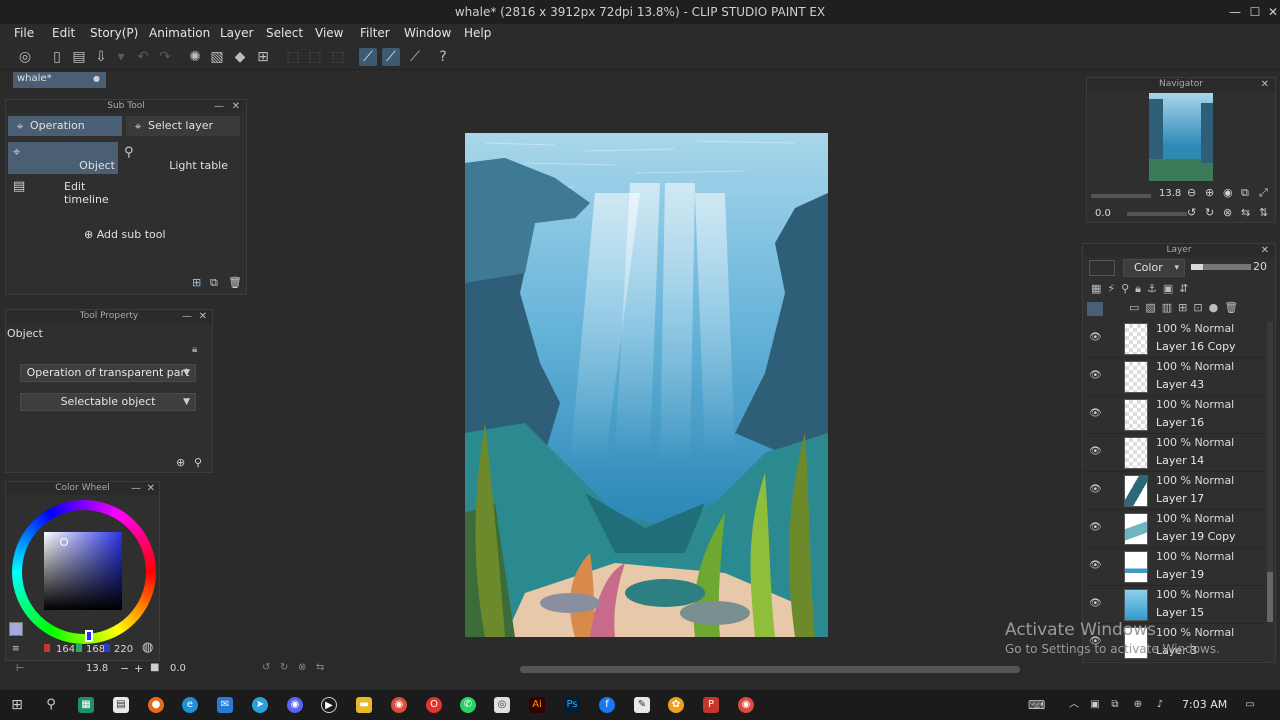 This screenshot has height=720, width=1280. Describe the element at coordinates (86, 705) in the screenshot. I see `store-icon: ▦` at that location.